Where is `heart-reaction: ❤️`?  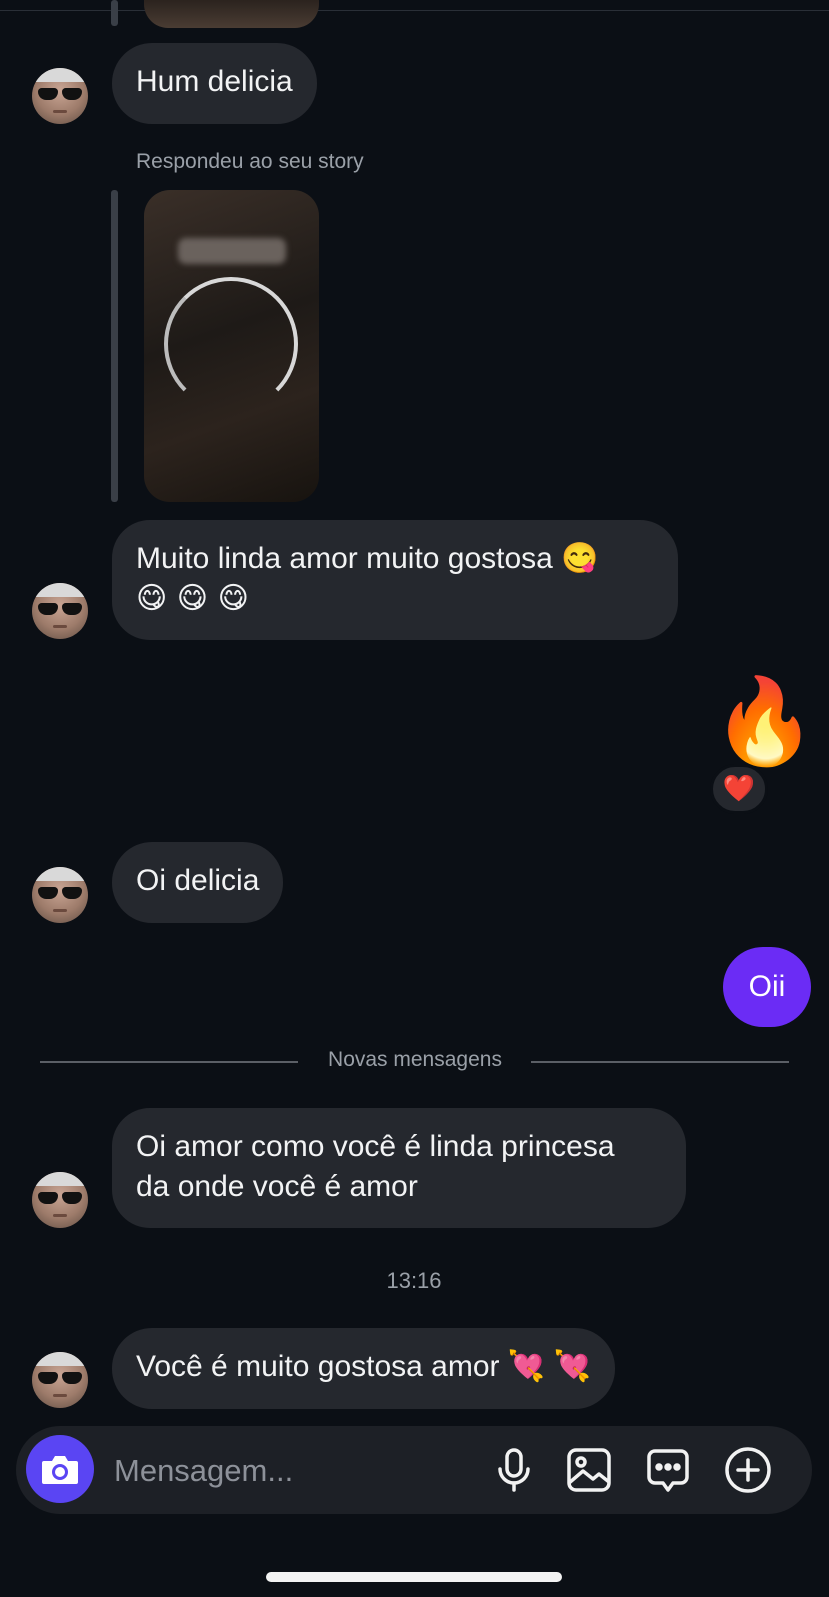 heart-reaction: ❤️ is located at coordinates (739, 789).